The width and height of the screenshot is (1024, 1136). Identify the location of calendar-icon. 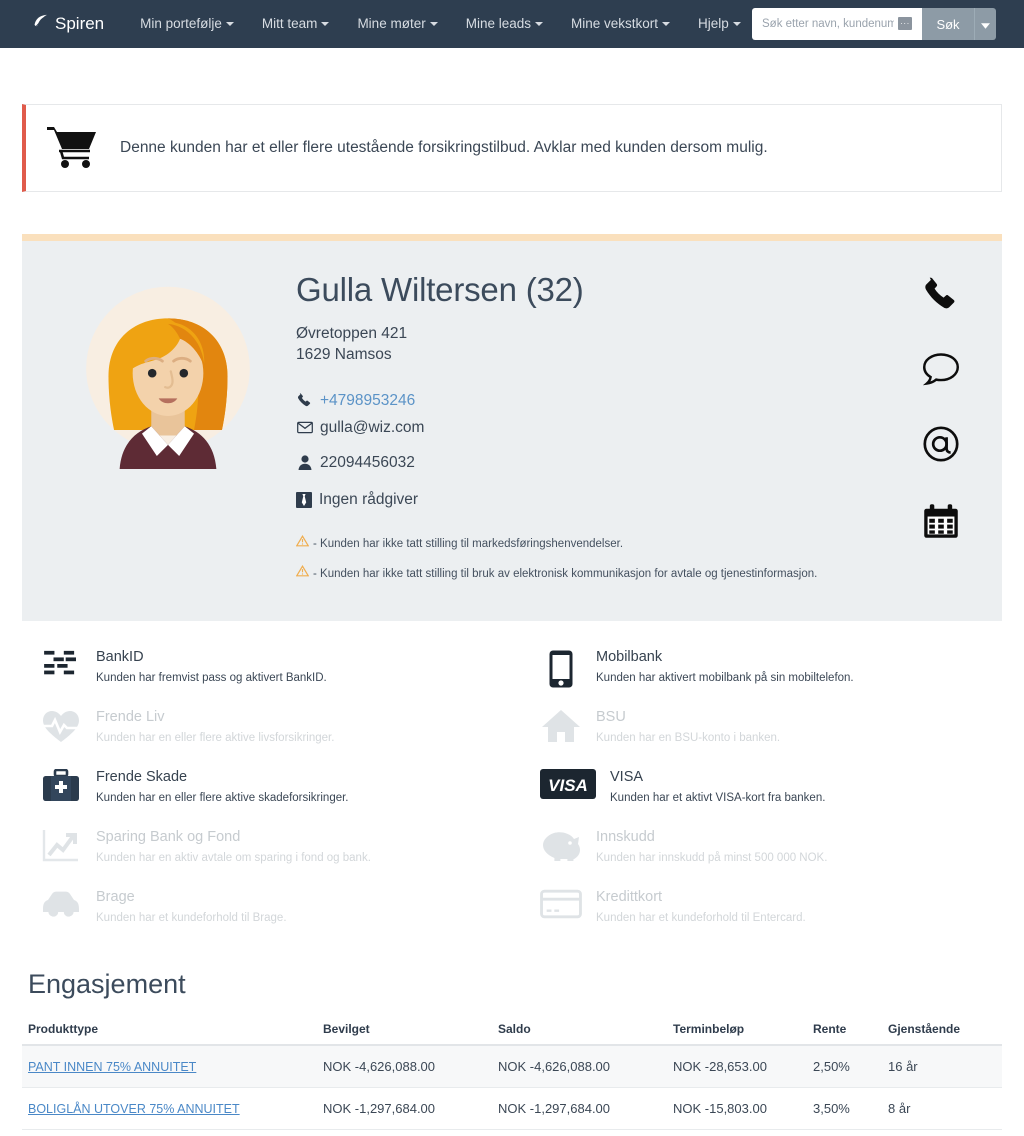
(941, 523).